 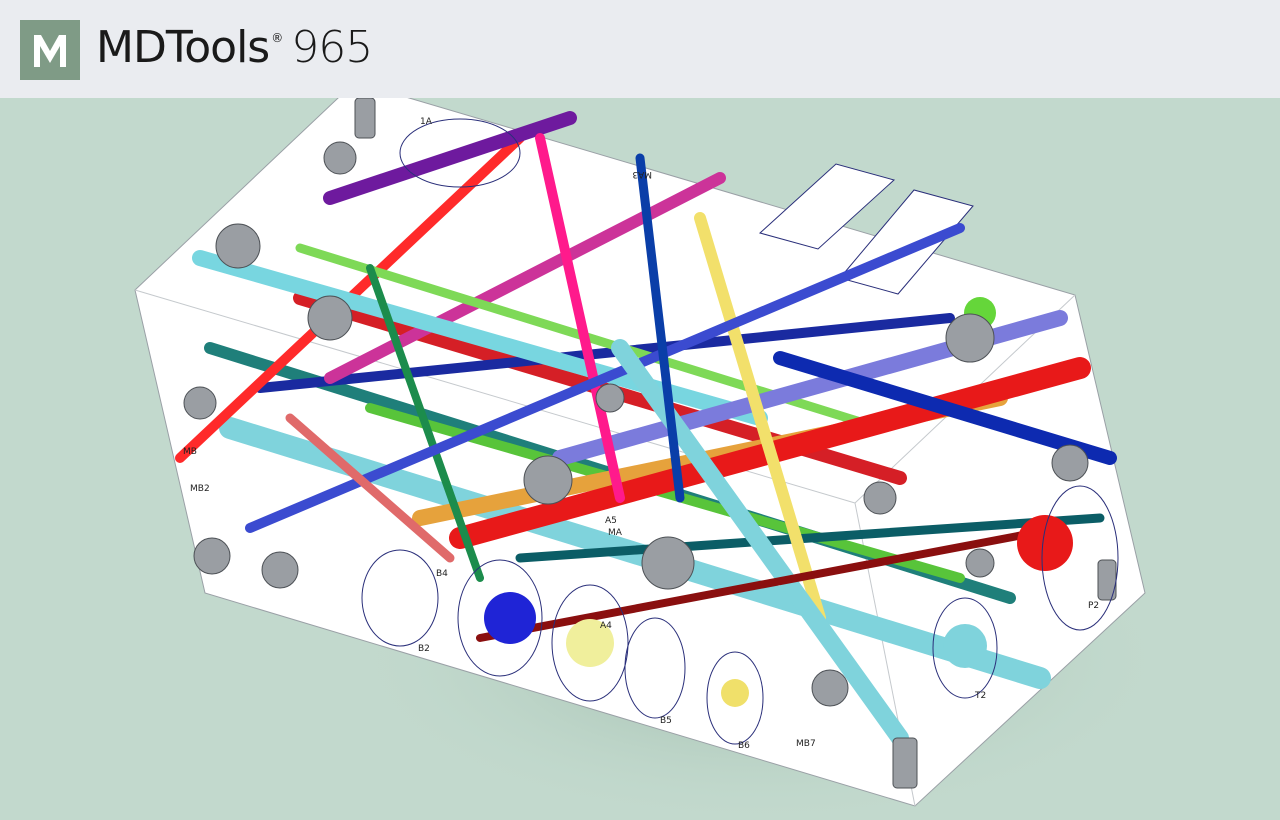 I want to click on port-label-p2: P2, so click(x=1093, y=606).